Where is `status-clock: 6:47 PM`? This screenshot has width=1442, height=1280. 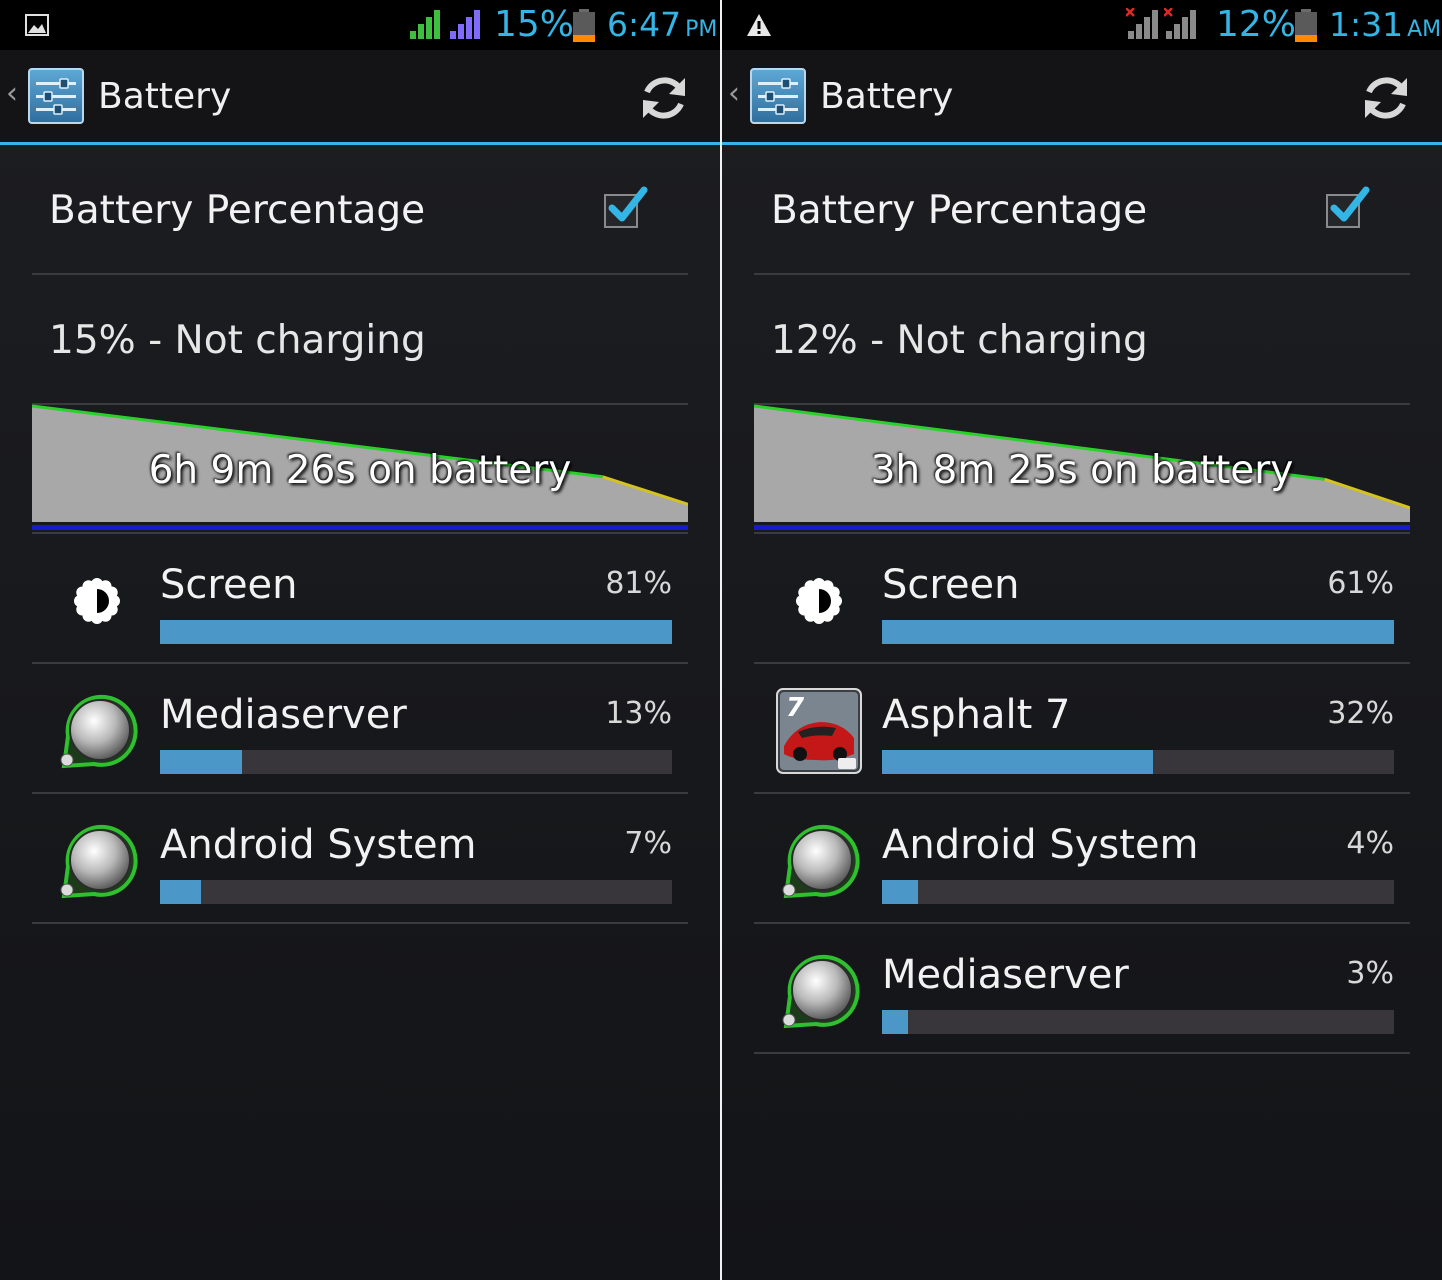
status-clock: 6:47 PM is located at coordinates (662, 24).